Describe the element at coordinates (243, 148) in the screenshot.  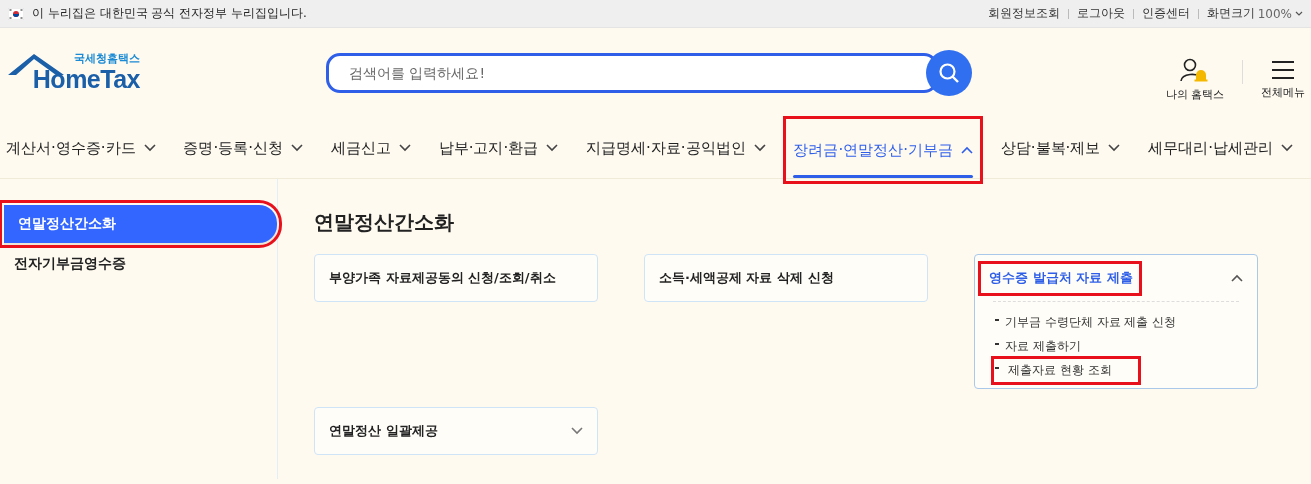
I see `nav-tab: 증명·등록·신청` at that location.